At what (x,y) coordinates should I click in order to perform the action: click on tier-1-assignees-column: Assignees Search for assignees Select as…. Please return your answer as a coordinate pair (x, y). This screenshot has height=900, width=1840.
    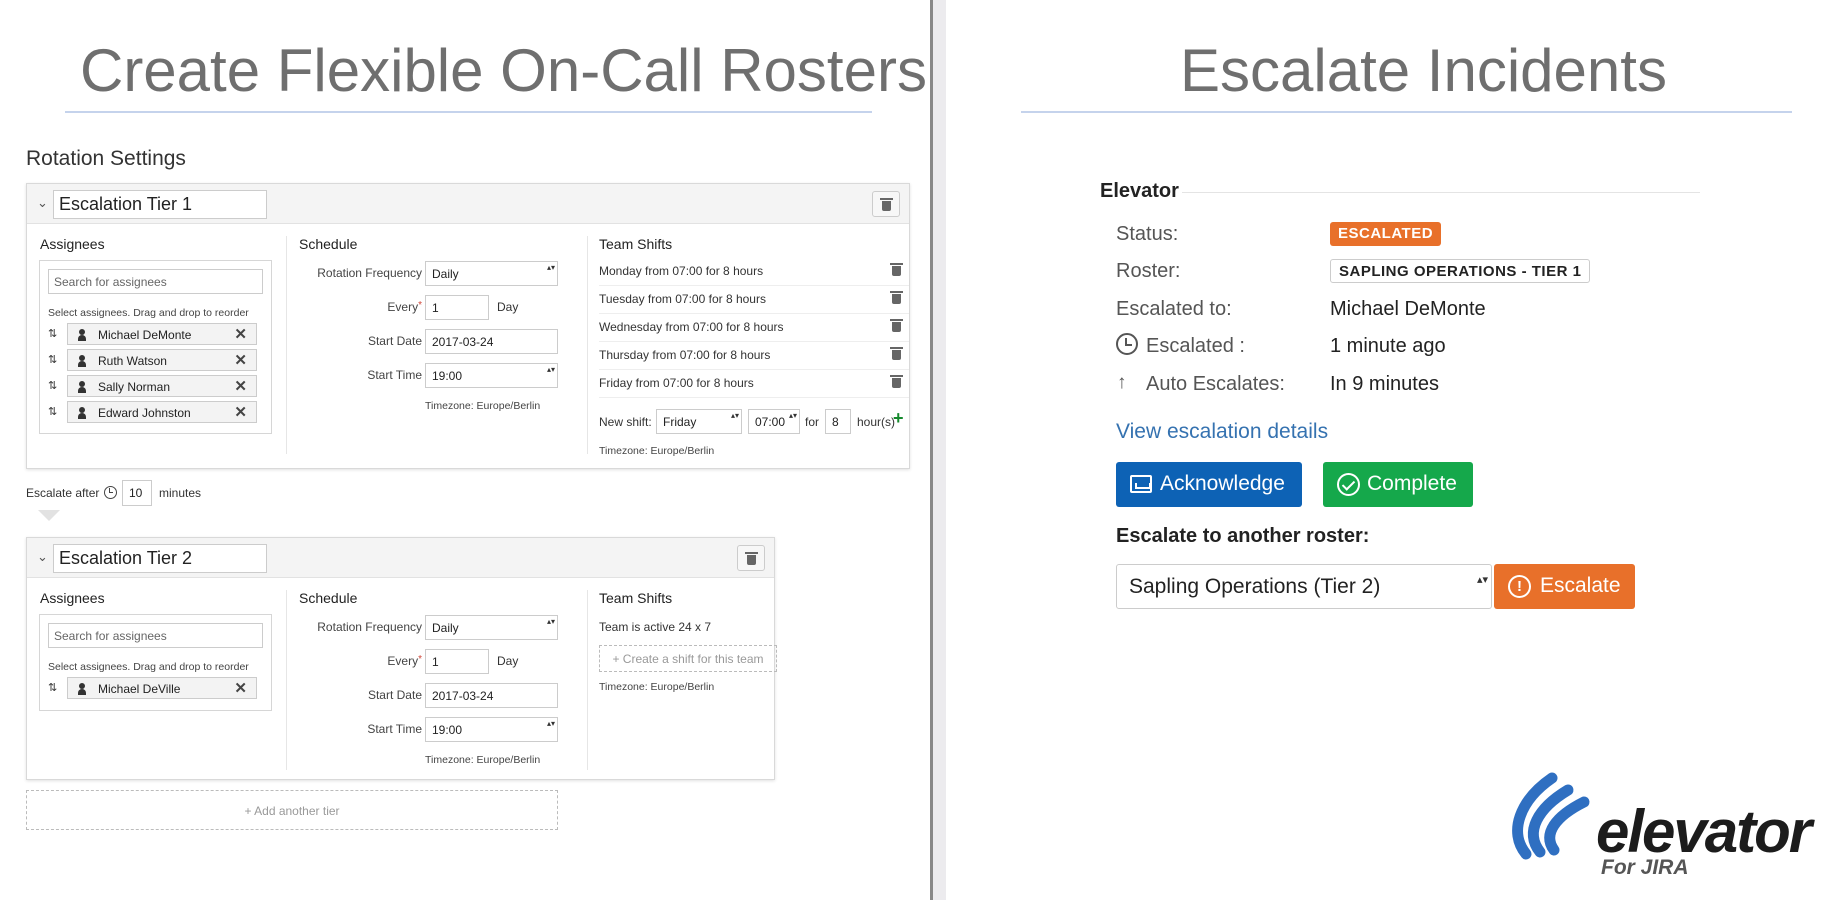
    Looking at the image, I should click on (157, 346).